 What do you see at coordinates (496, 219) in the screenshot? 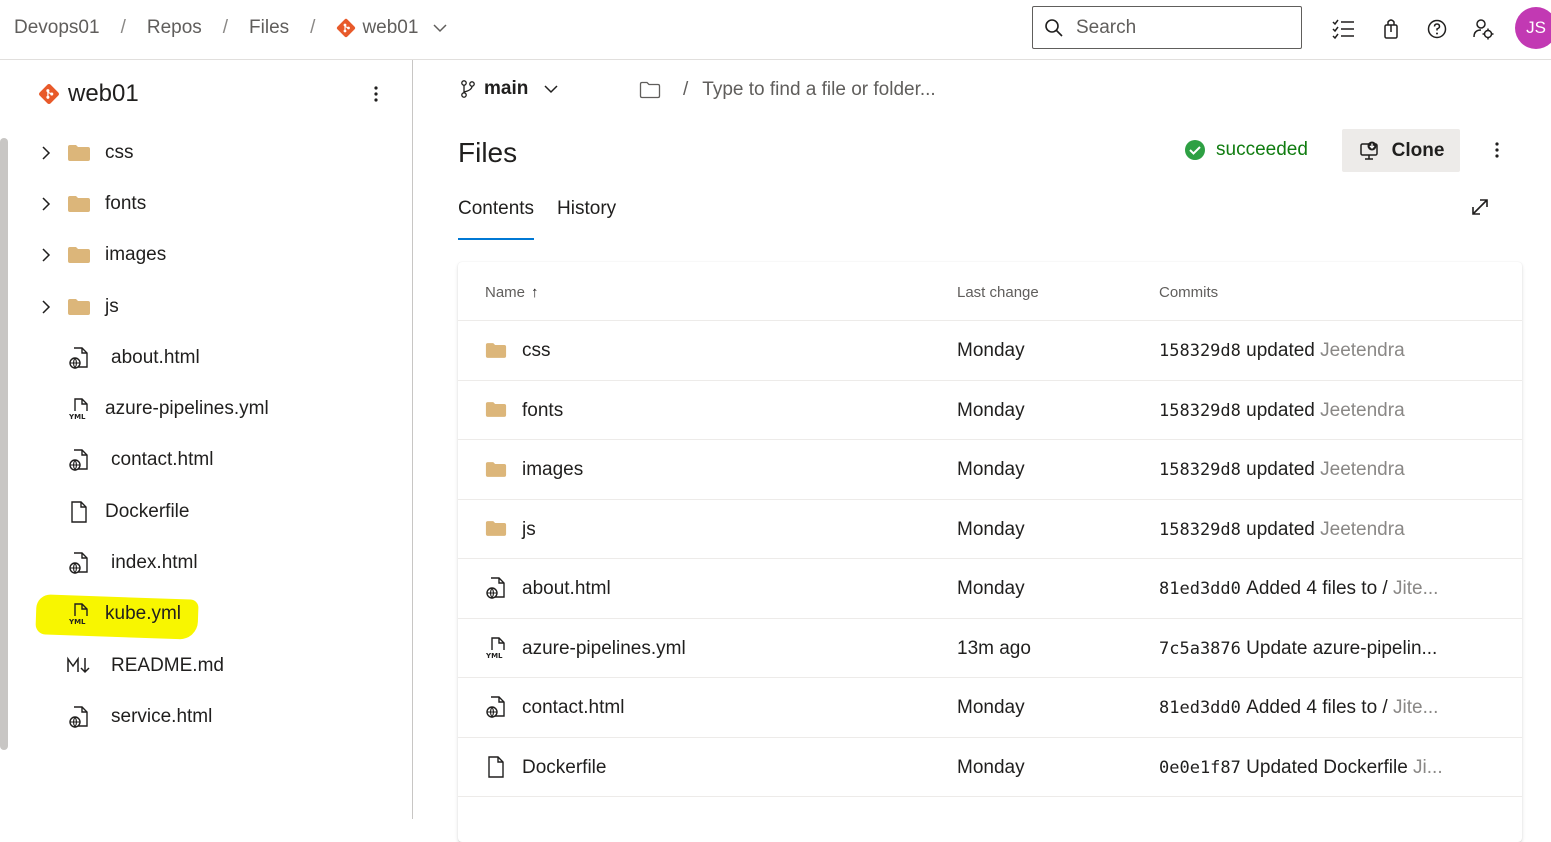
I see `tab-contents: Contents` at bounding box center [496, 219].